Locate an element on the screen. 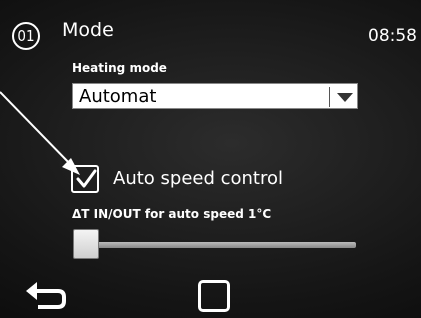  auto-speed-checkbox is located at coordinates (85, 179).